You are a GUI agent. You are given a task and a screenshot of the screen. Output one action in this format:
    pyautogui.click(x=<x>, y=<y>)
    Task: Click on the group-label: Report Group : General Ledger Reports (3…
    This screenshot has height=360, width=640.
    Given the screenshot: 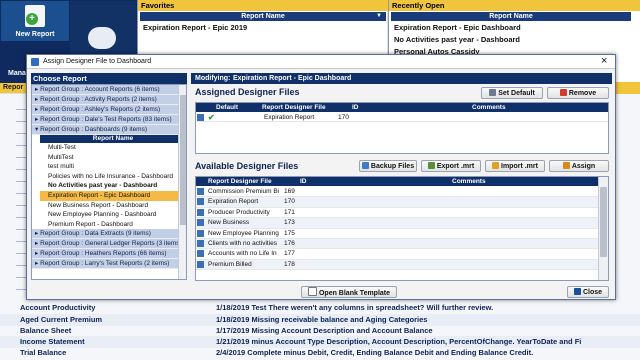 What is the action you would take?
    pyautogui.click(x=111, y=244)
    